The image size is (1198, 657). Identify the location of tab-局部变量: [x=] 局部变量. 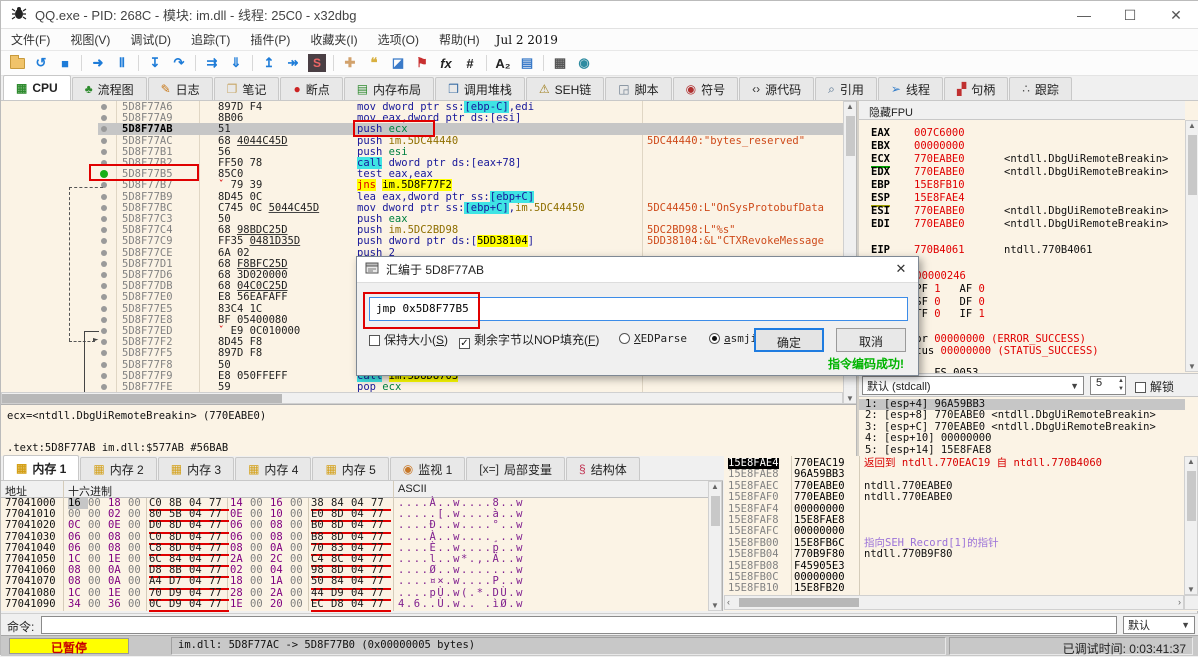
(515, 468).